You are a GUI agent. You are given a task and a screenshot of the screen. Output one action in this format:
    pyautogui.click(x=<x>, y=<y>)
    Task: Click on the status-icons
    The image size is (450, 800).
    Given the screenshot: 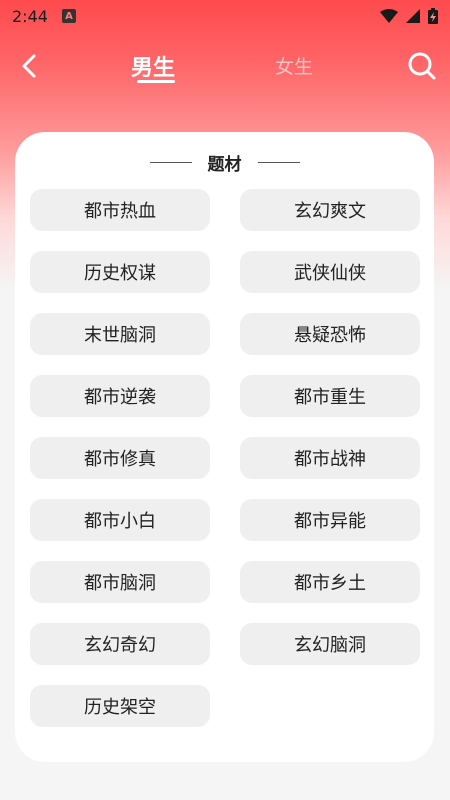 What is the action you would take?
    pyautogui.click(x=409, y=16)
    